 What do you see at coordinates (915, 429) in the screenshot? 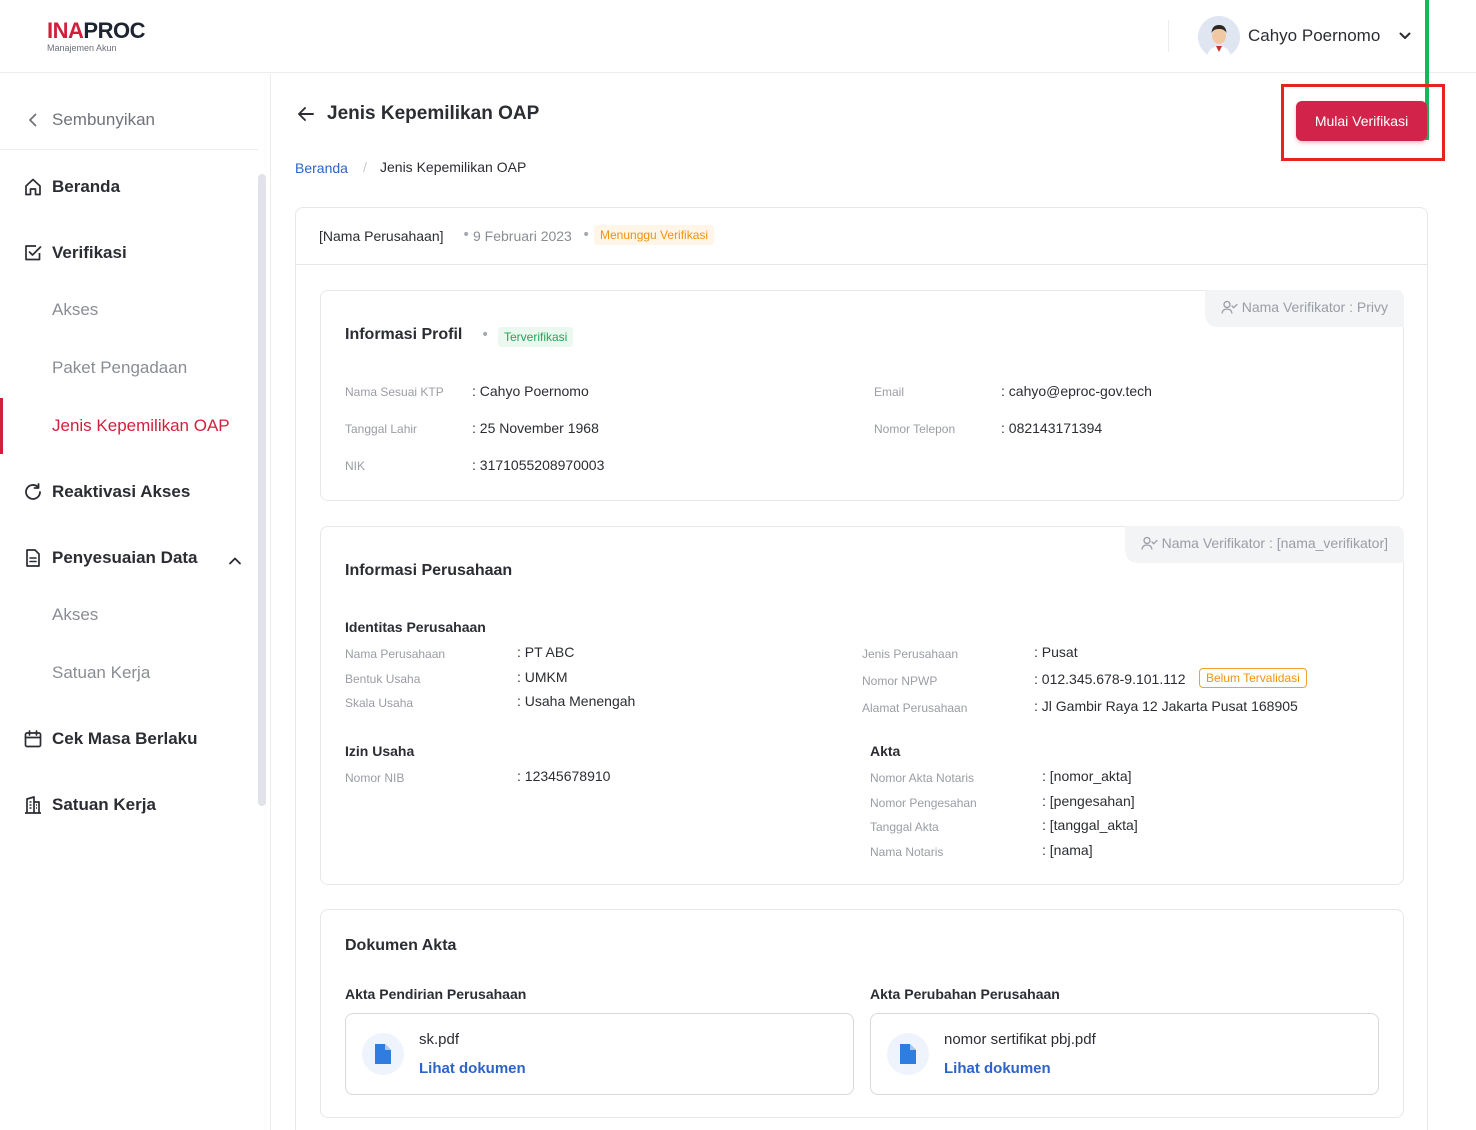
I see `field-label: Nomor Telepon` at bounding box center [915, 429].